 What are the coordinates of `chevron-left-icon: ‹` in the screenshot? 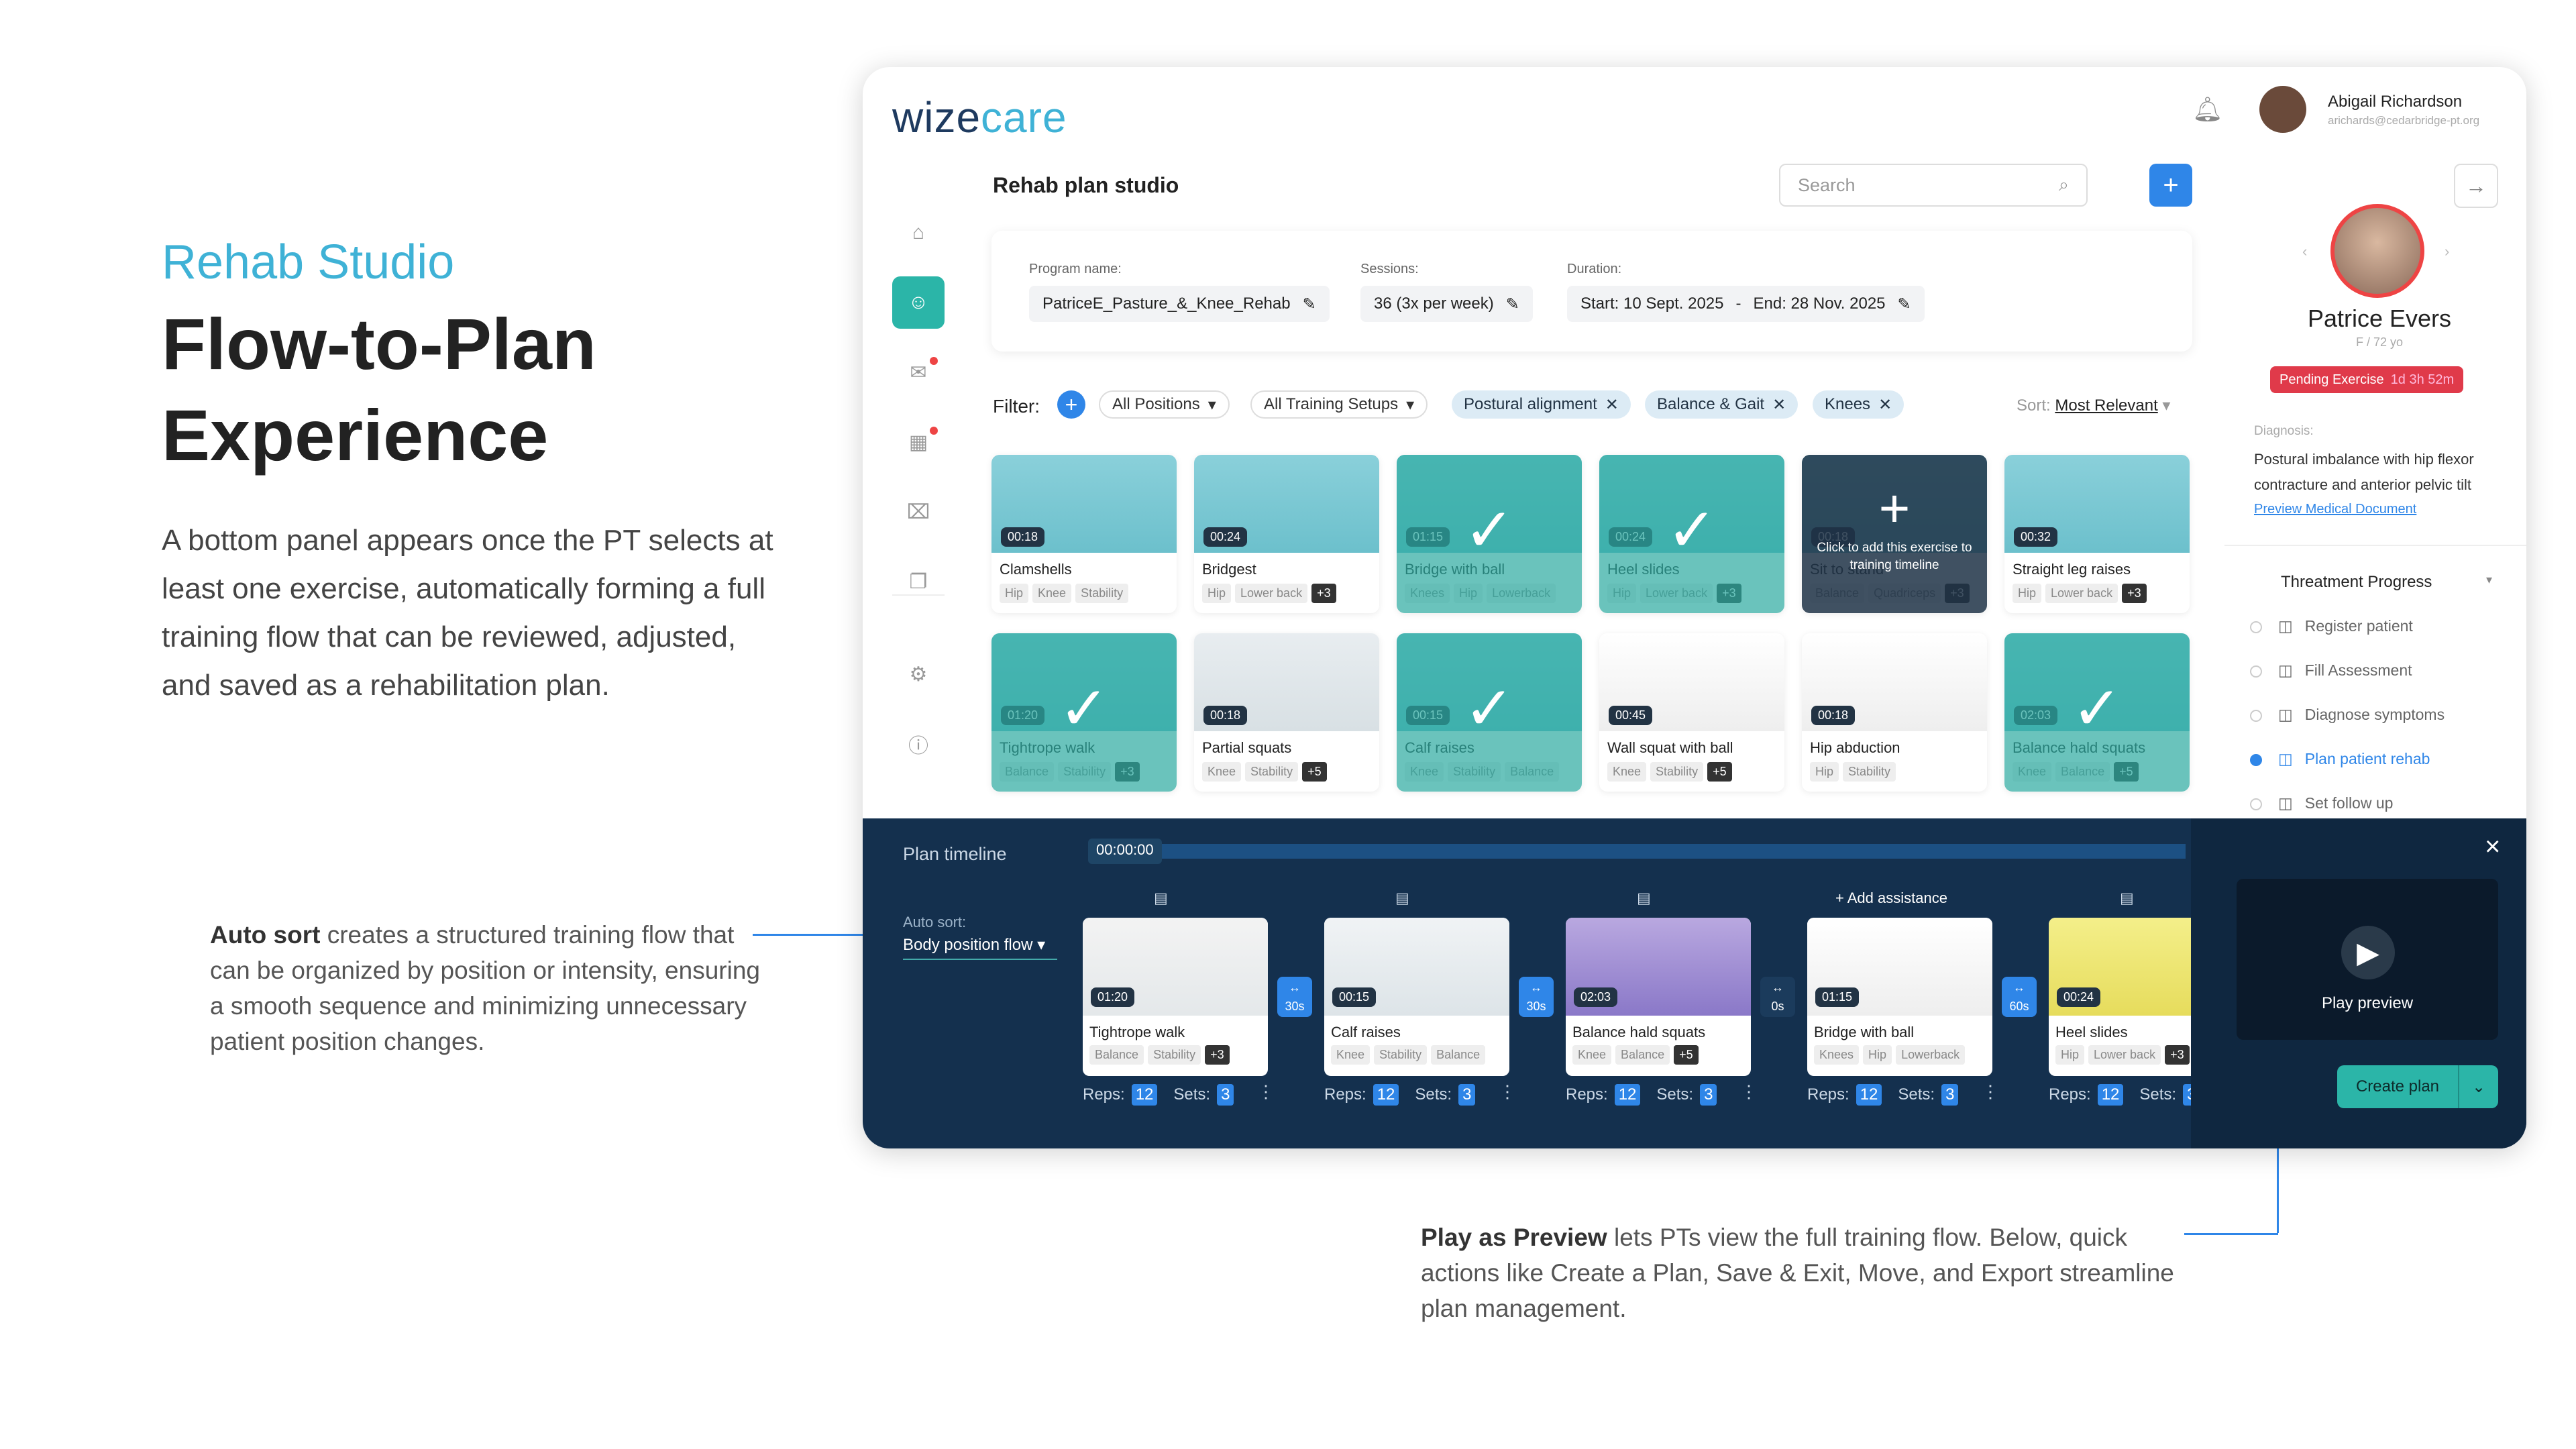 It's located at (2304, 251).